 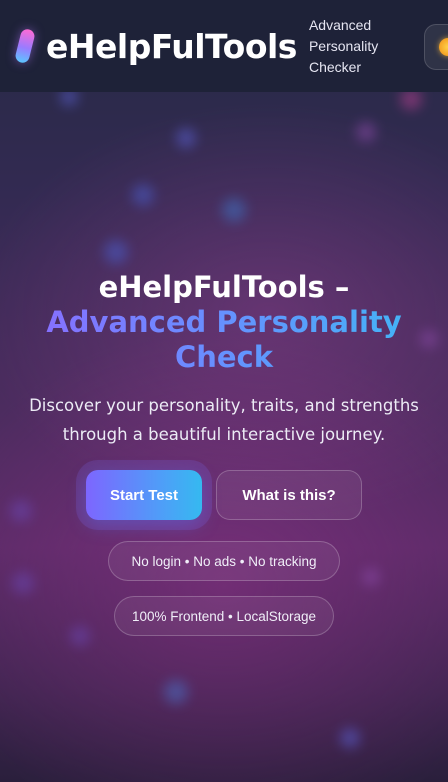 What do you see at coordinates (340, 24) in the screenshot?
I see `nav-line: Advanced` at bounding box center [340, 24].